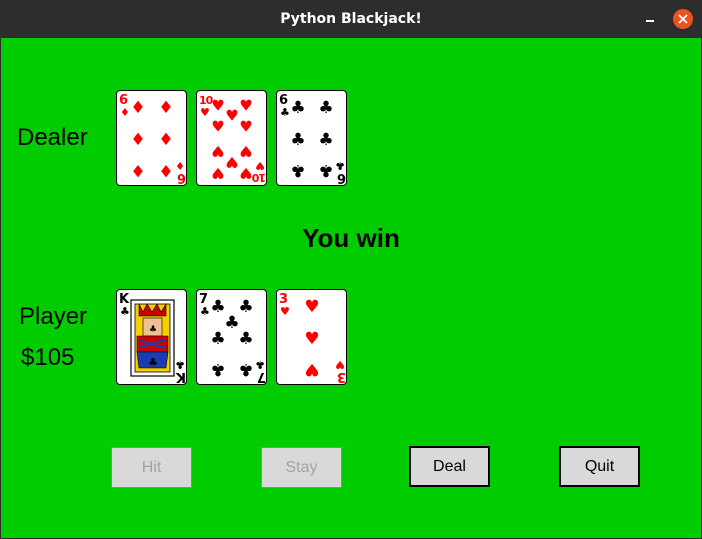  Describe the element at coordinates (599, 466) in the screenshot. I see `quit-button: Quit` at that location.